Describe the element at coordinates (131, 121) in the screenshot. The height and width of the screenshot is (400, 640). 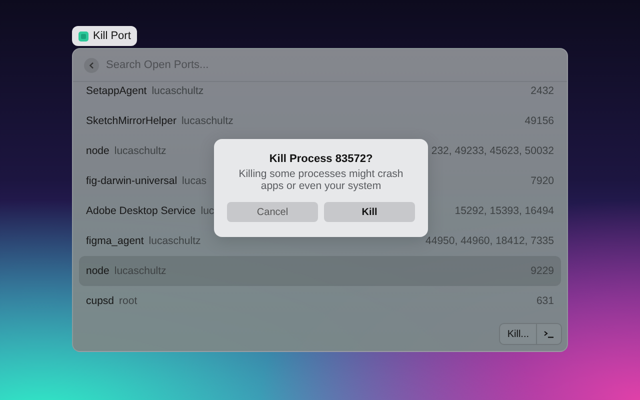
I see `process-name: SketchMirrorHelper` at that location.